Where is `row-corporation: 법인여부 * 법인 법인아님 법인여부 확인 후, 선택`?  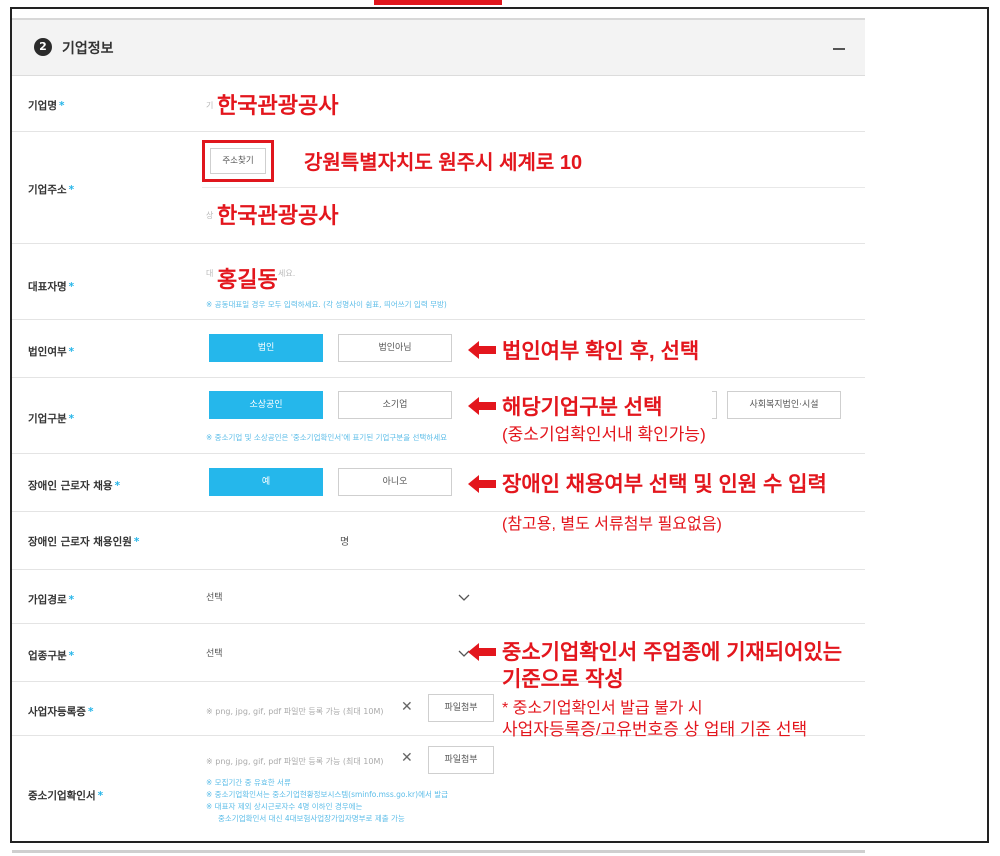 row-corporation: 법인여부 * 법인 법인아님 법인여부 확인 후, 선택 is located at coordinates (438, 349).